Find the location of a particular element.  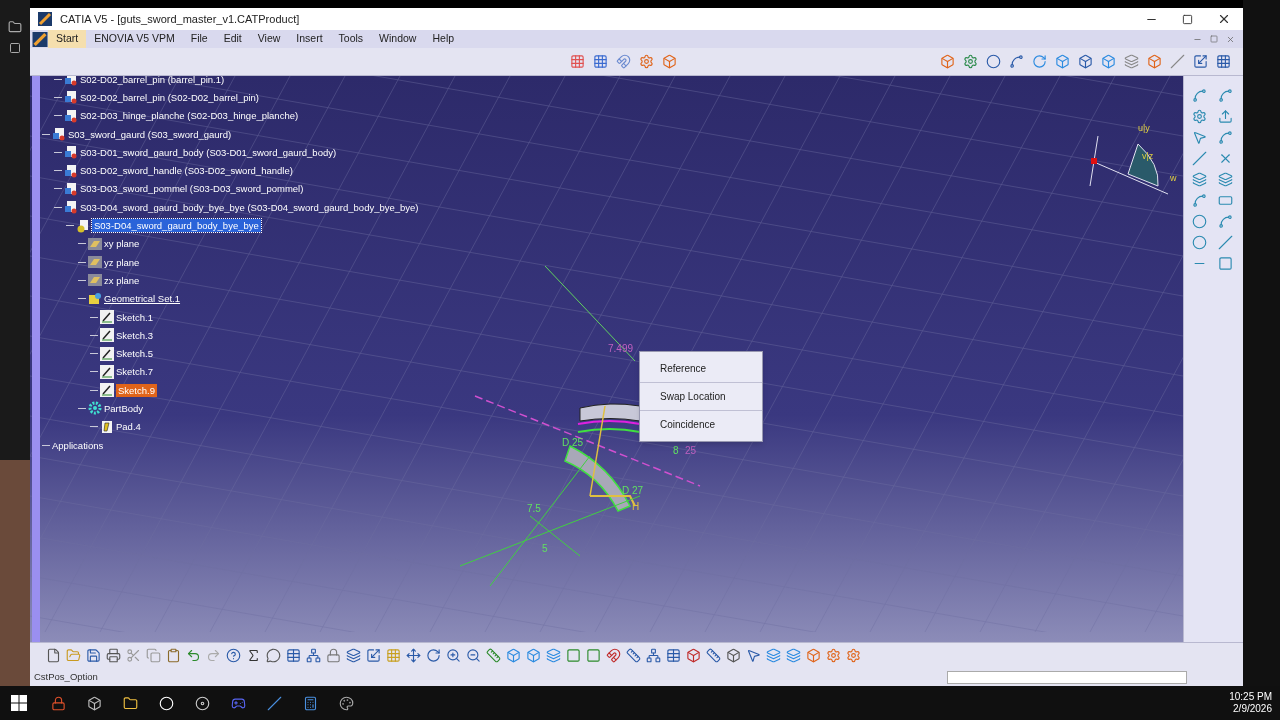

circle-icon is located at coordinates (1199, 221).